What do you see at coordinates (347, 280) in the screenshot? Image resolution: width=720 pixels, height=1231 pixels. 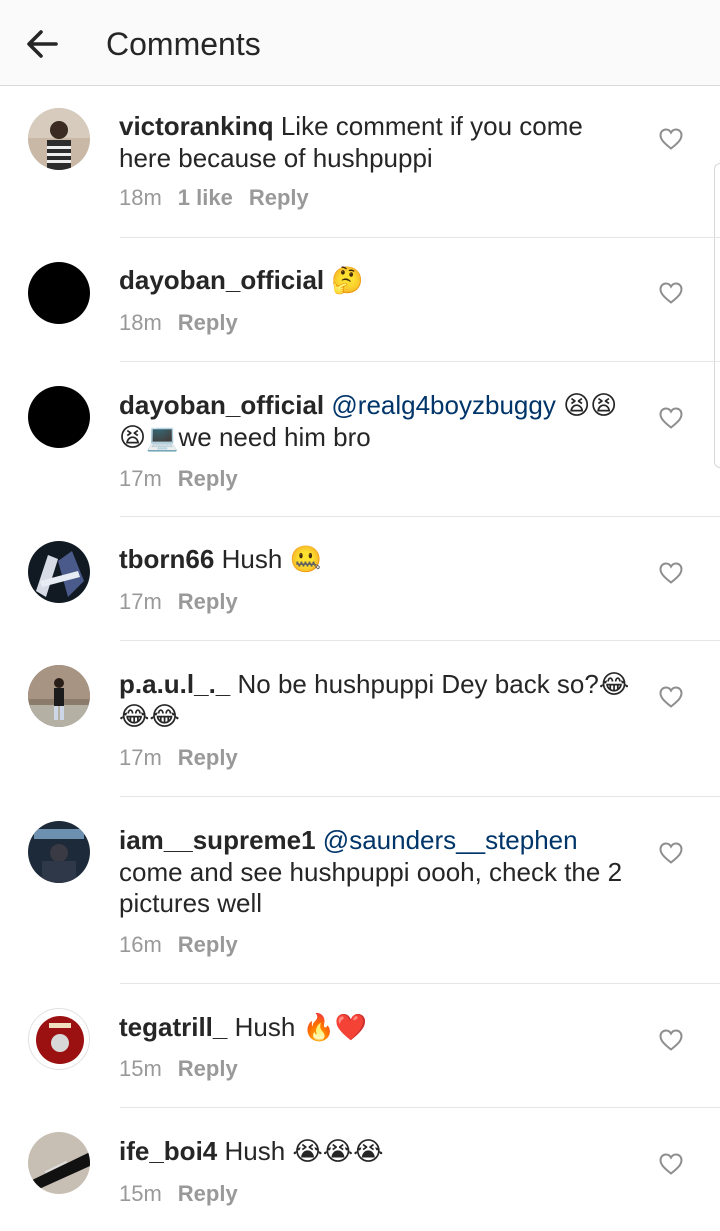 I see `comment-body: 🤔` at bounding box center [347, 280].